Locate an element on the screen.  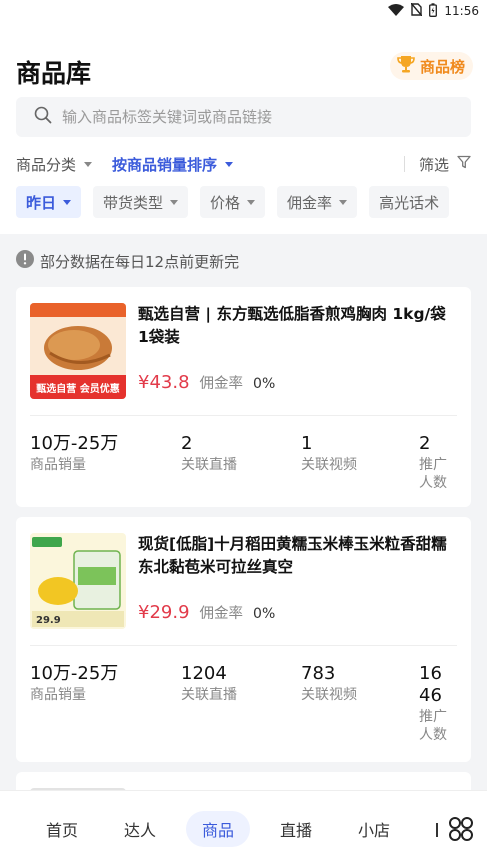
price-line: ¥43.8 佣金率 0% is located at coordinates (206, 382).